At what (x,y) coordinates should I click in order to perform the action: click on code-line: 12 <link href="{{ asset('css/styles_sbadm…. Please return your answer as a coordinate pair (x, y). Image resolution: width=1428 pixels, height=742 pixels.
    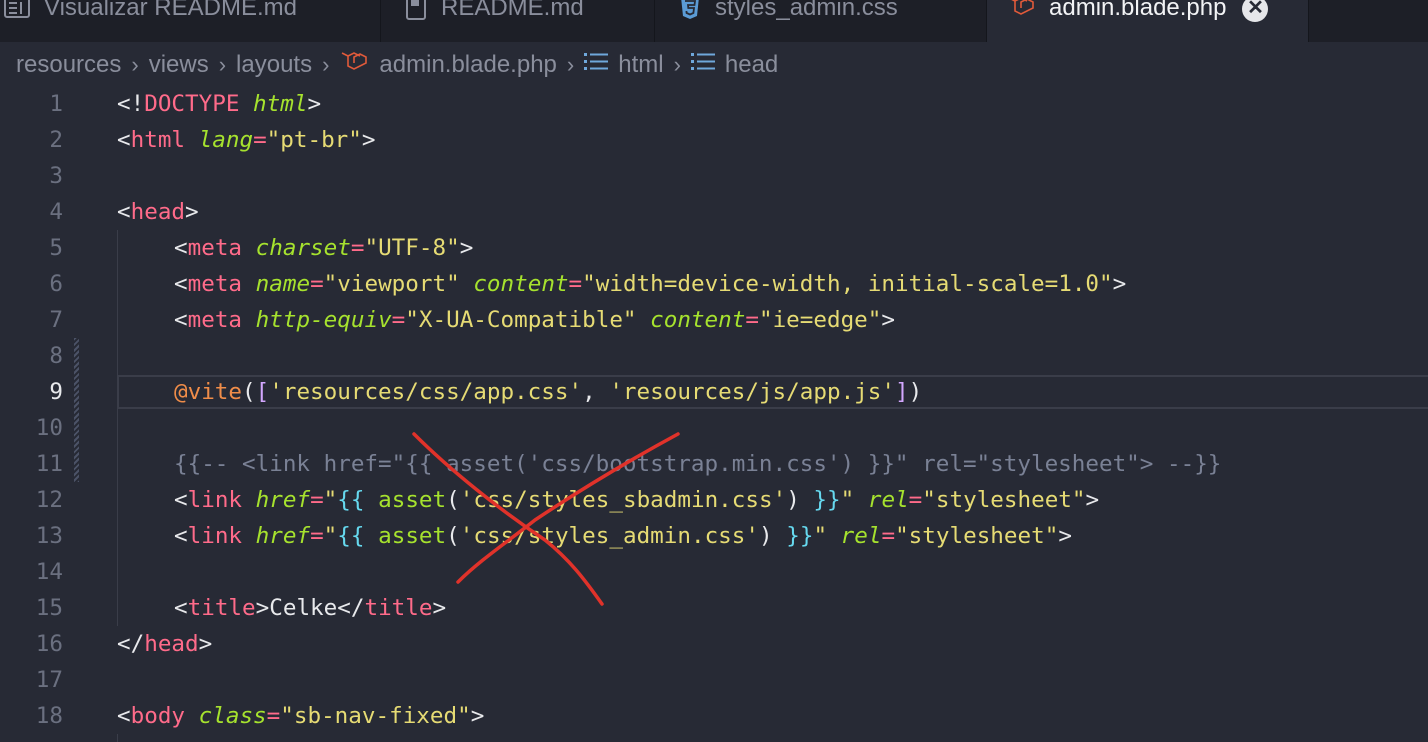
    Looking at the image, I should click on (714, 500).